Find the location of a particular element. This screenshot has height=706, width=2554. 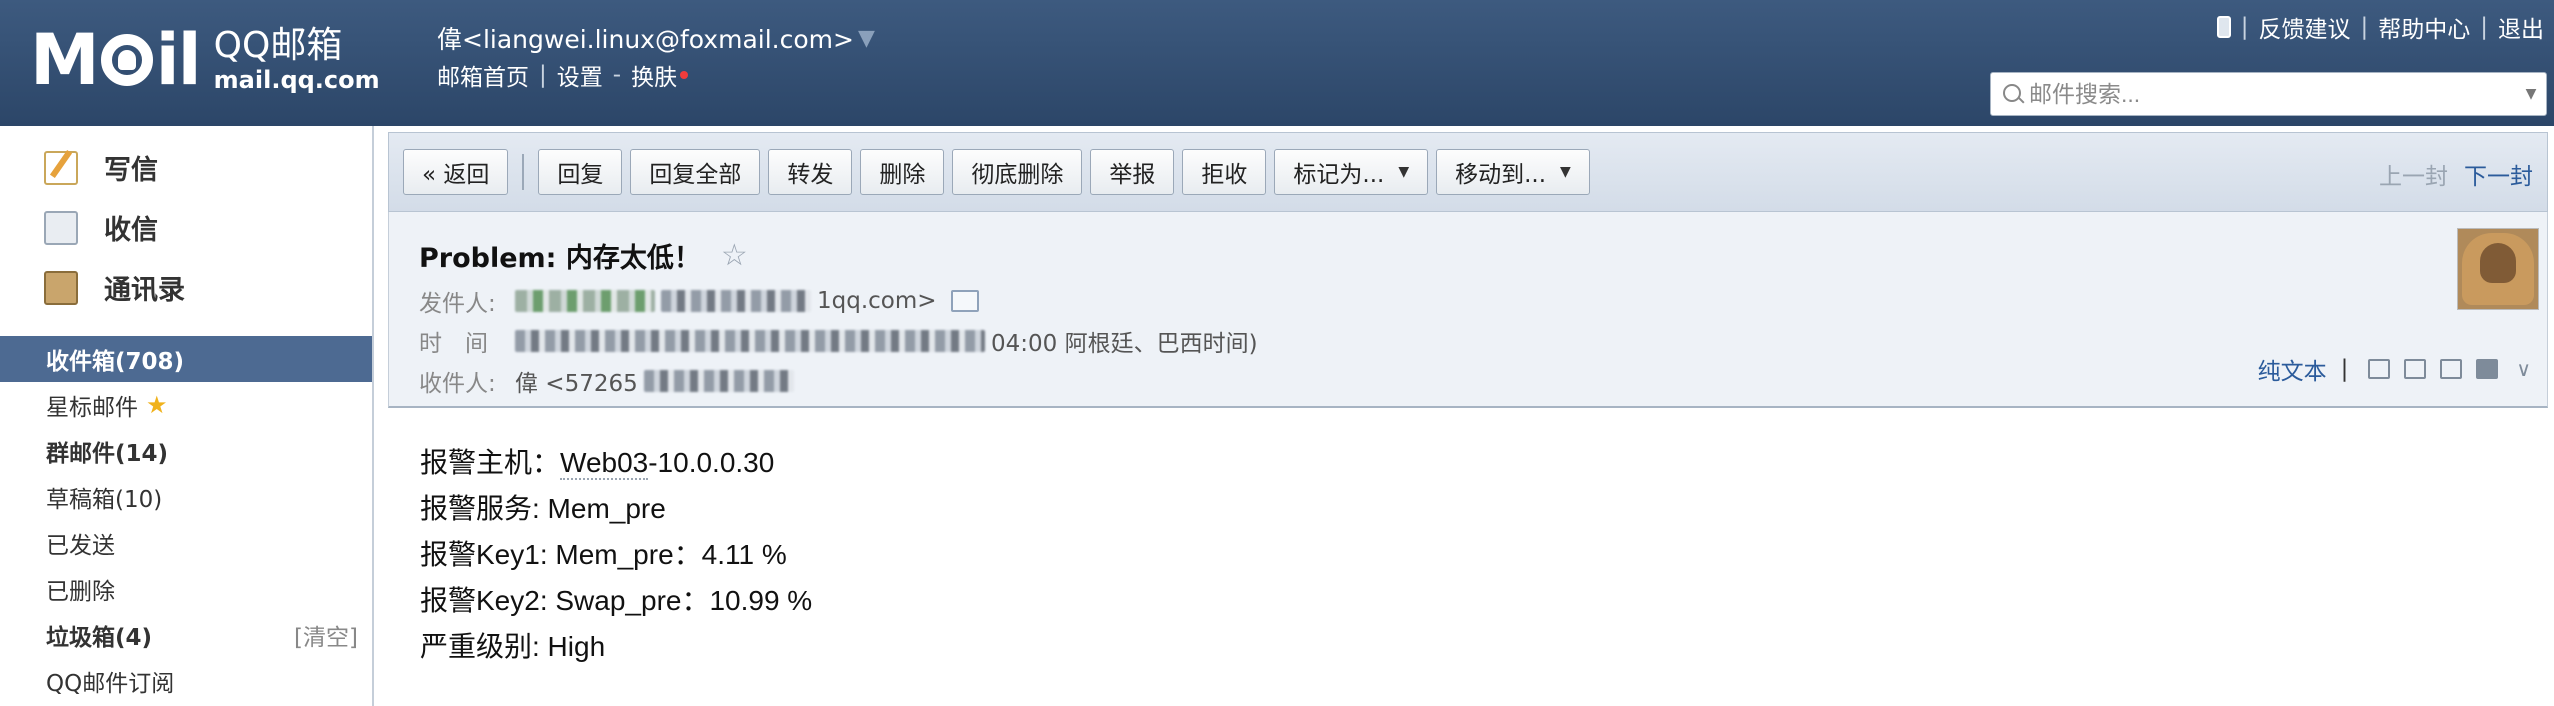

link-settings: 设置 is located at coordinates (580, 75).